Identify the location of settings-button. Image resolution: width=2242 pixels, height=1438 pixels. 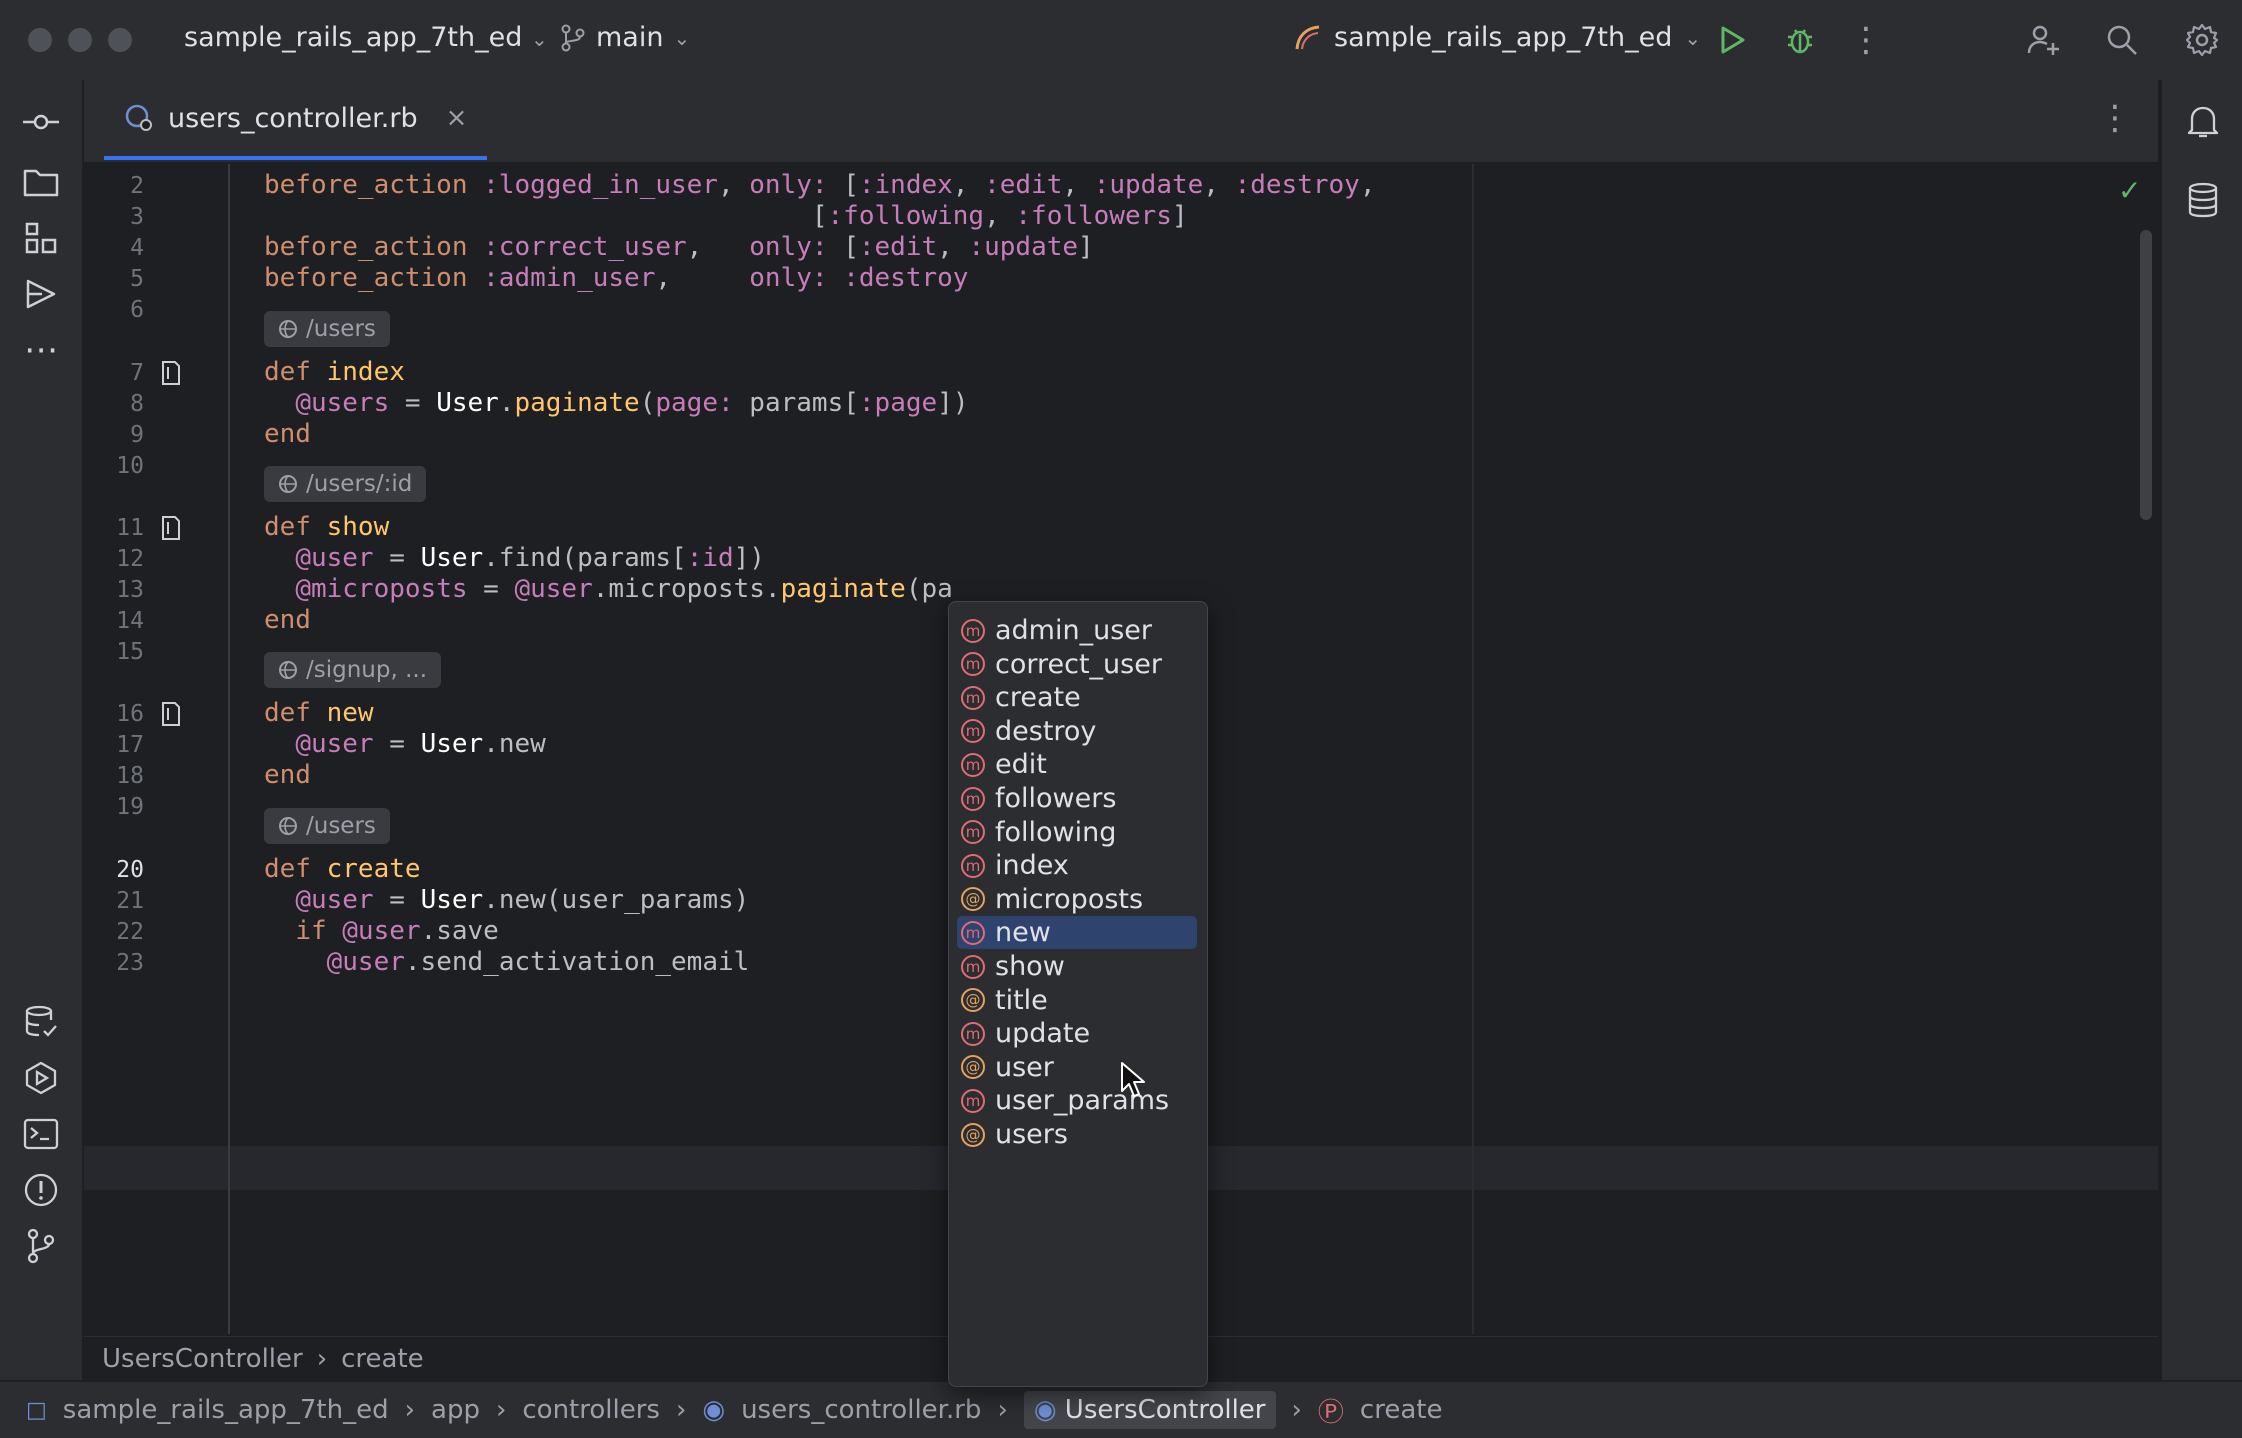
(2202, 40).